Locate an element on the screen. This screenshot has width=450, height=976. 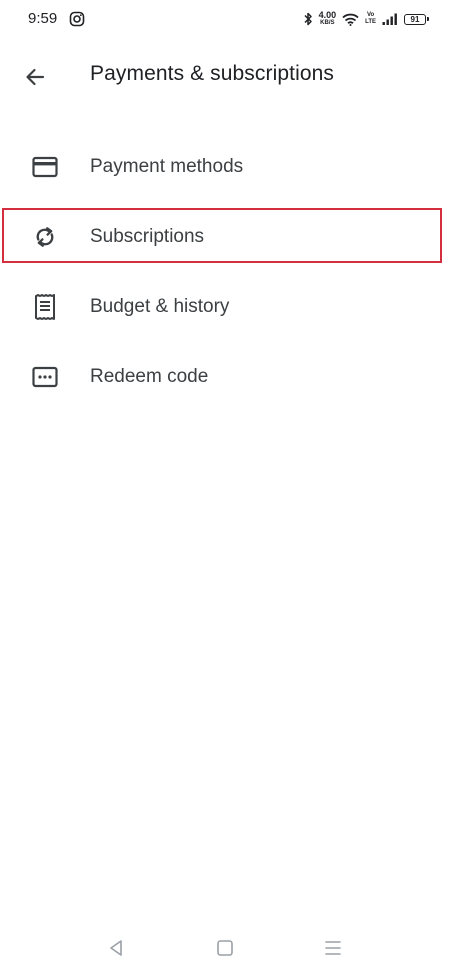
battery-level: 91 is located at coordinates (415, 19).